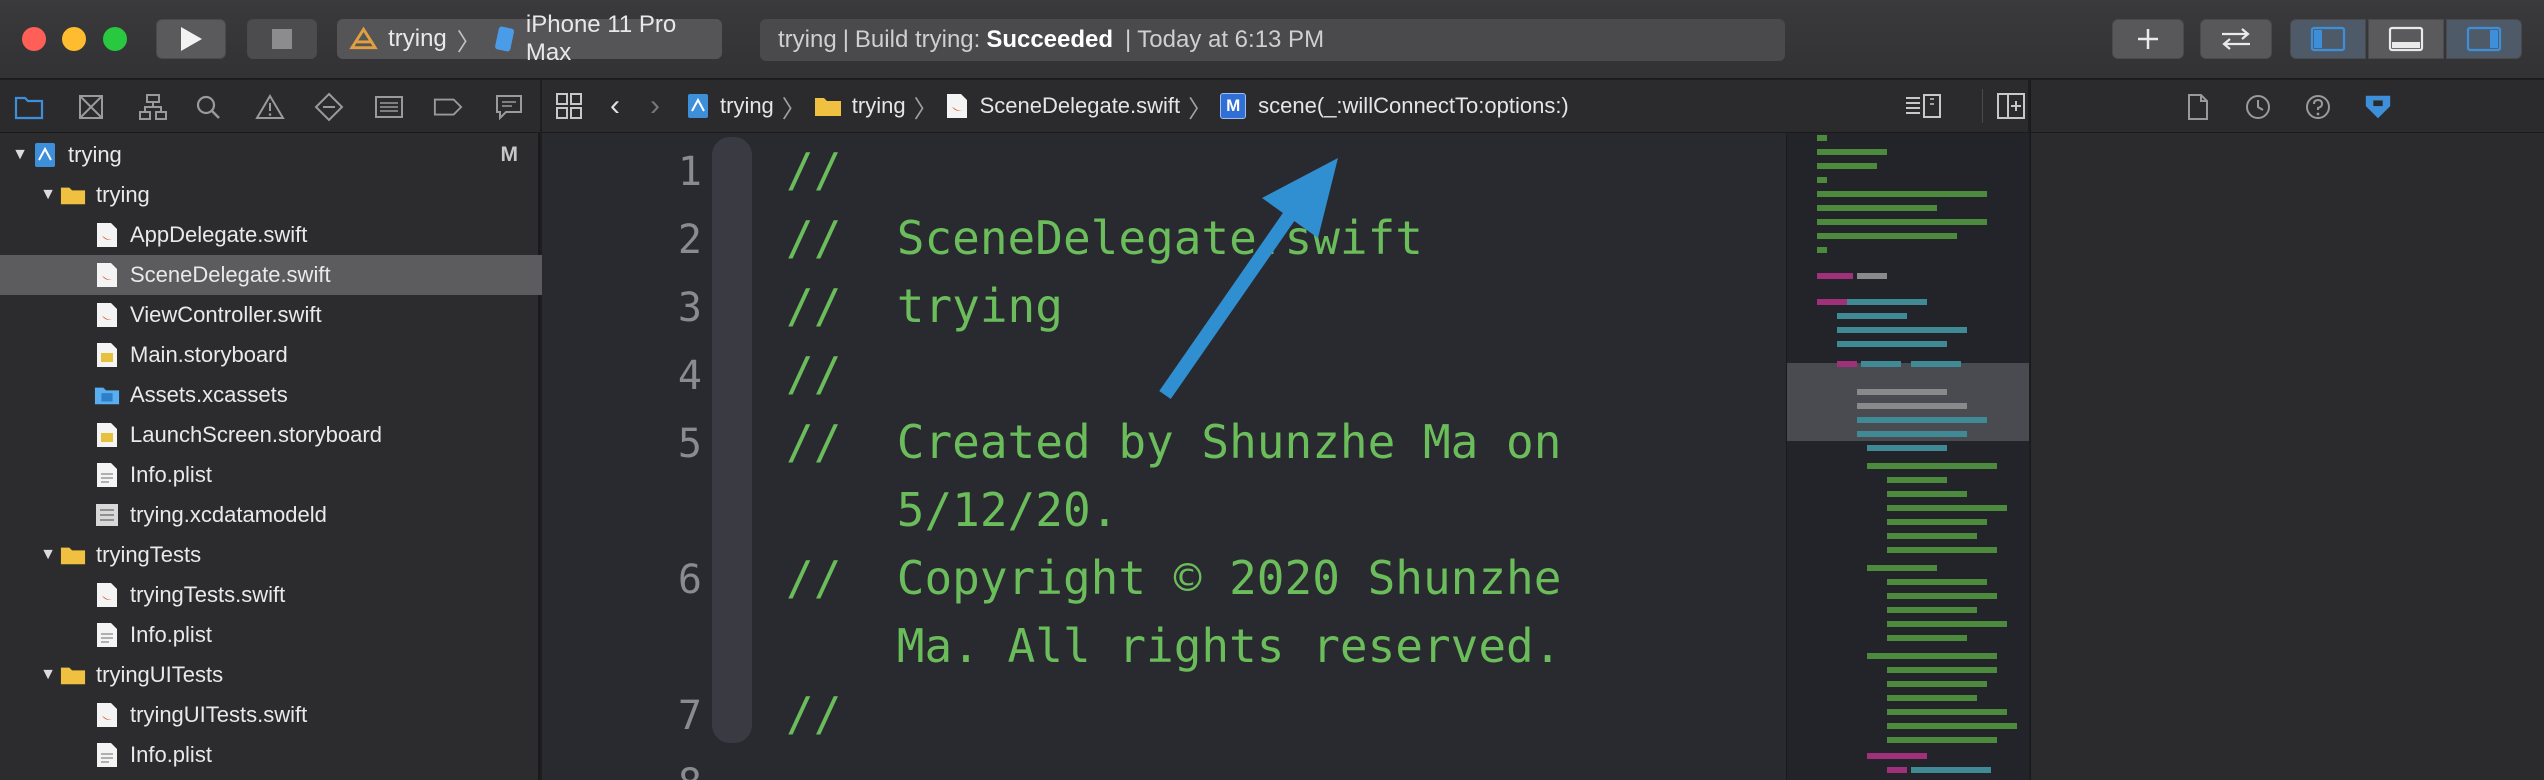 Image resolution: width=2544 pixels, height=780 pixels. What do you see at coordinates (226, 314) in the screenshot?
I see `tree-row-label: ViewController.swift` at bounding box center [226, 314].